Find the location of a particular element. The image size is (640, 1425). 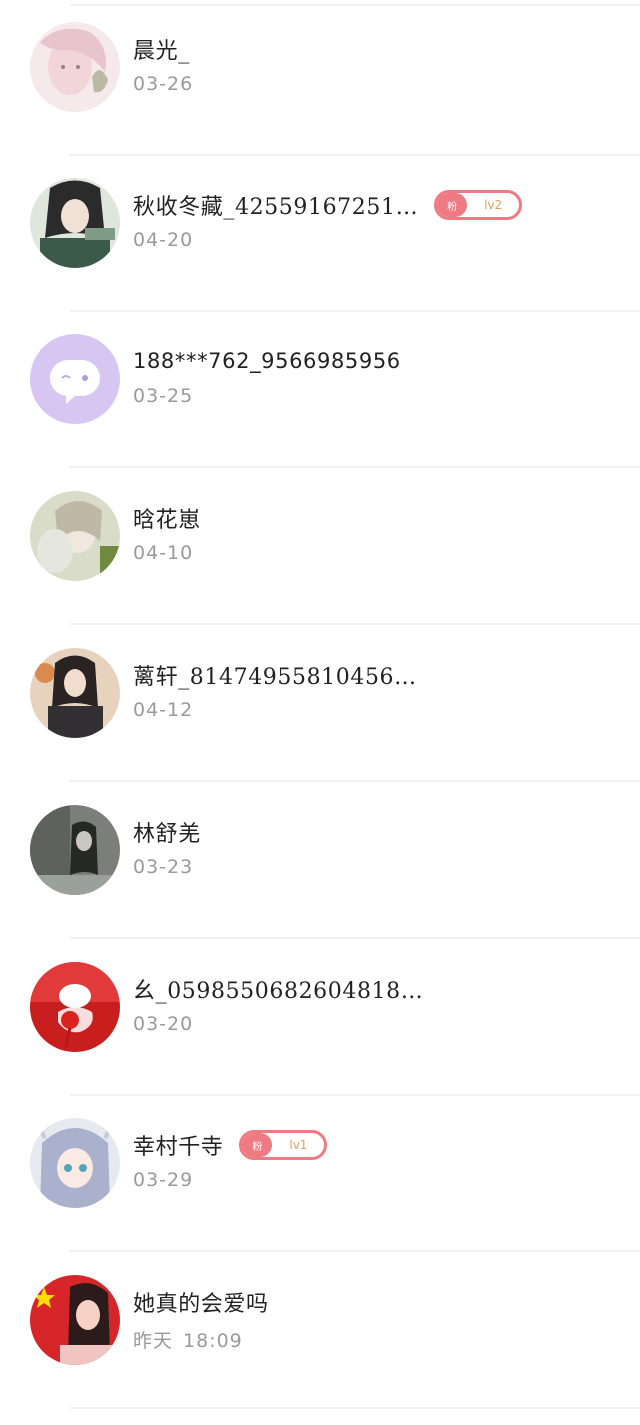

contact-name: 晨光_ is located at coordinates (161, 51).